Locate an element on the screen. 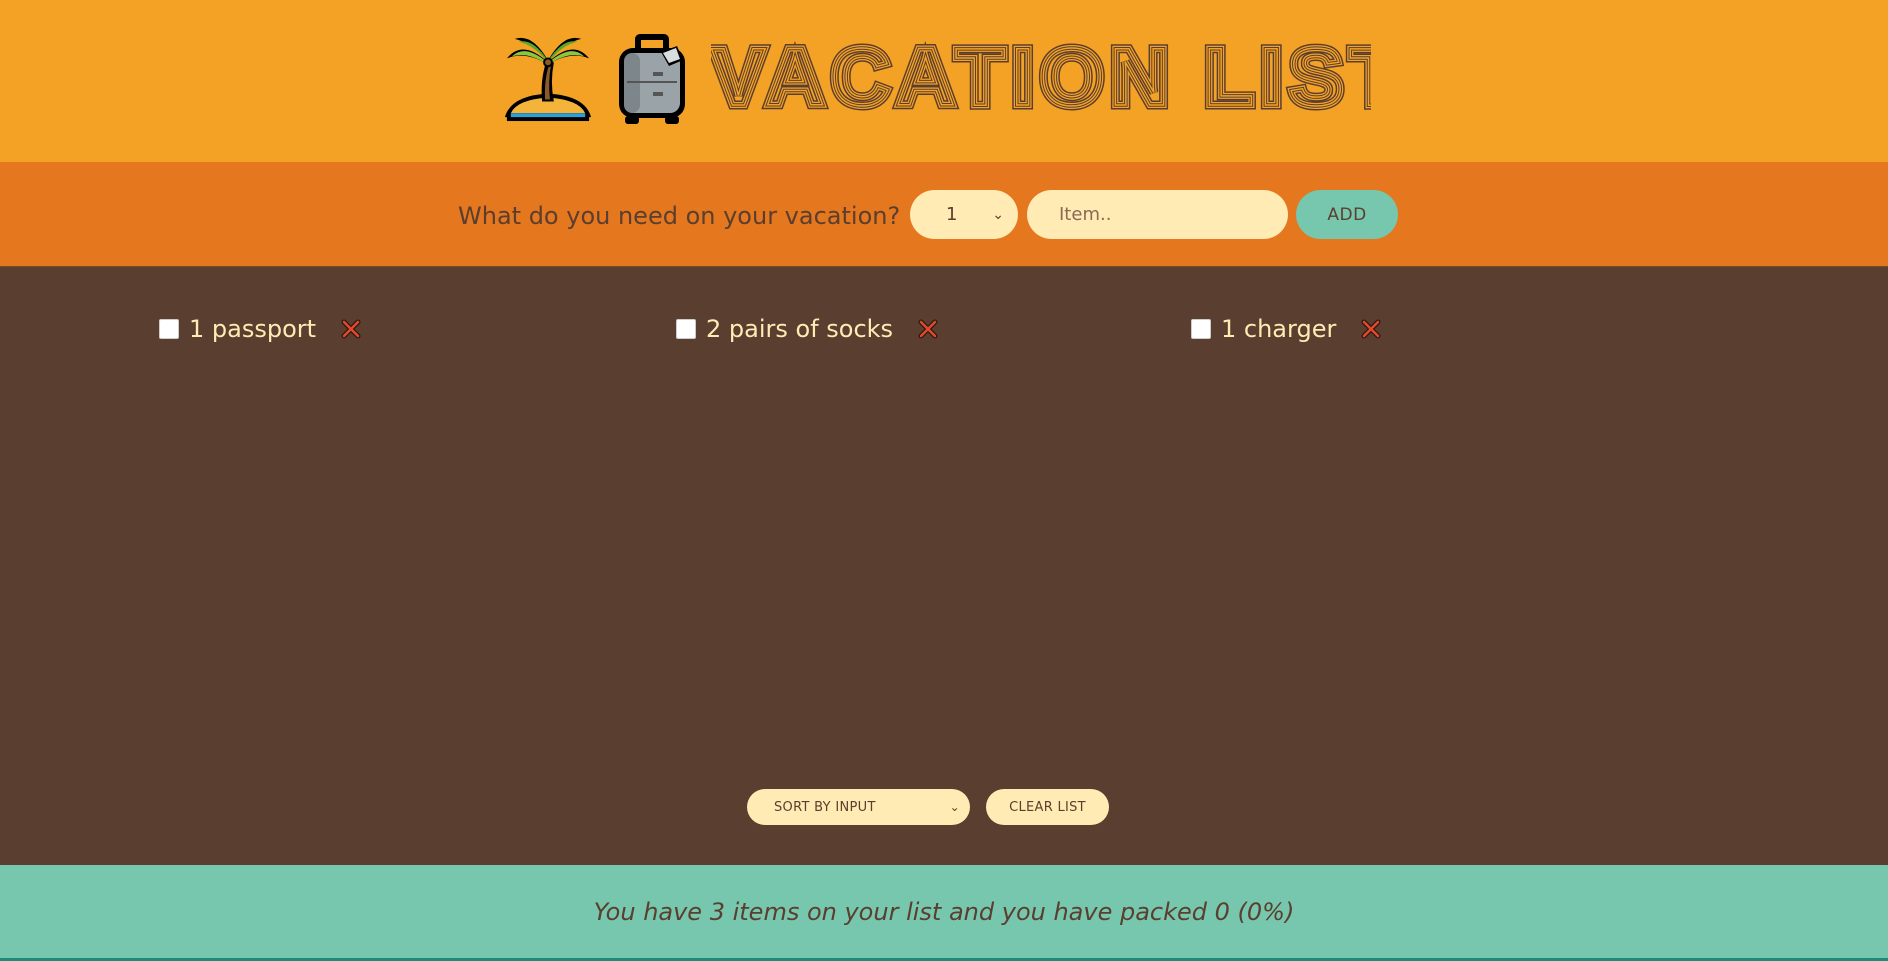  svg-text: VACATION LIST is located at coordinates (1041, 76).